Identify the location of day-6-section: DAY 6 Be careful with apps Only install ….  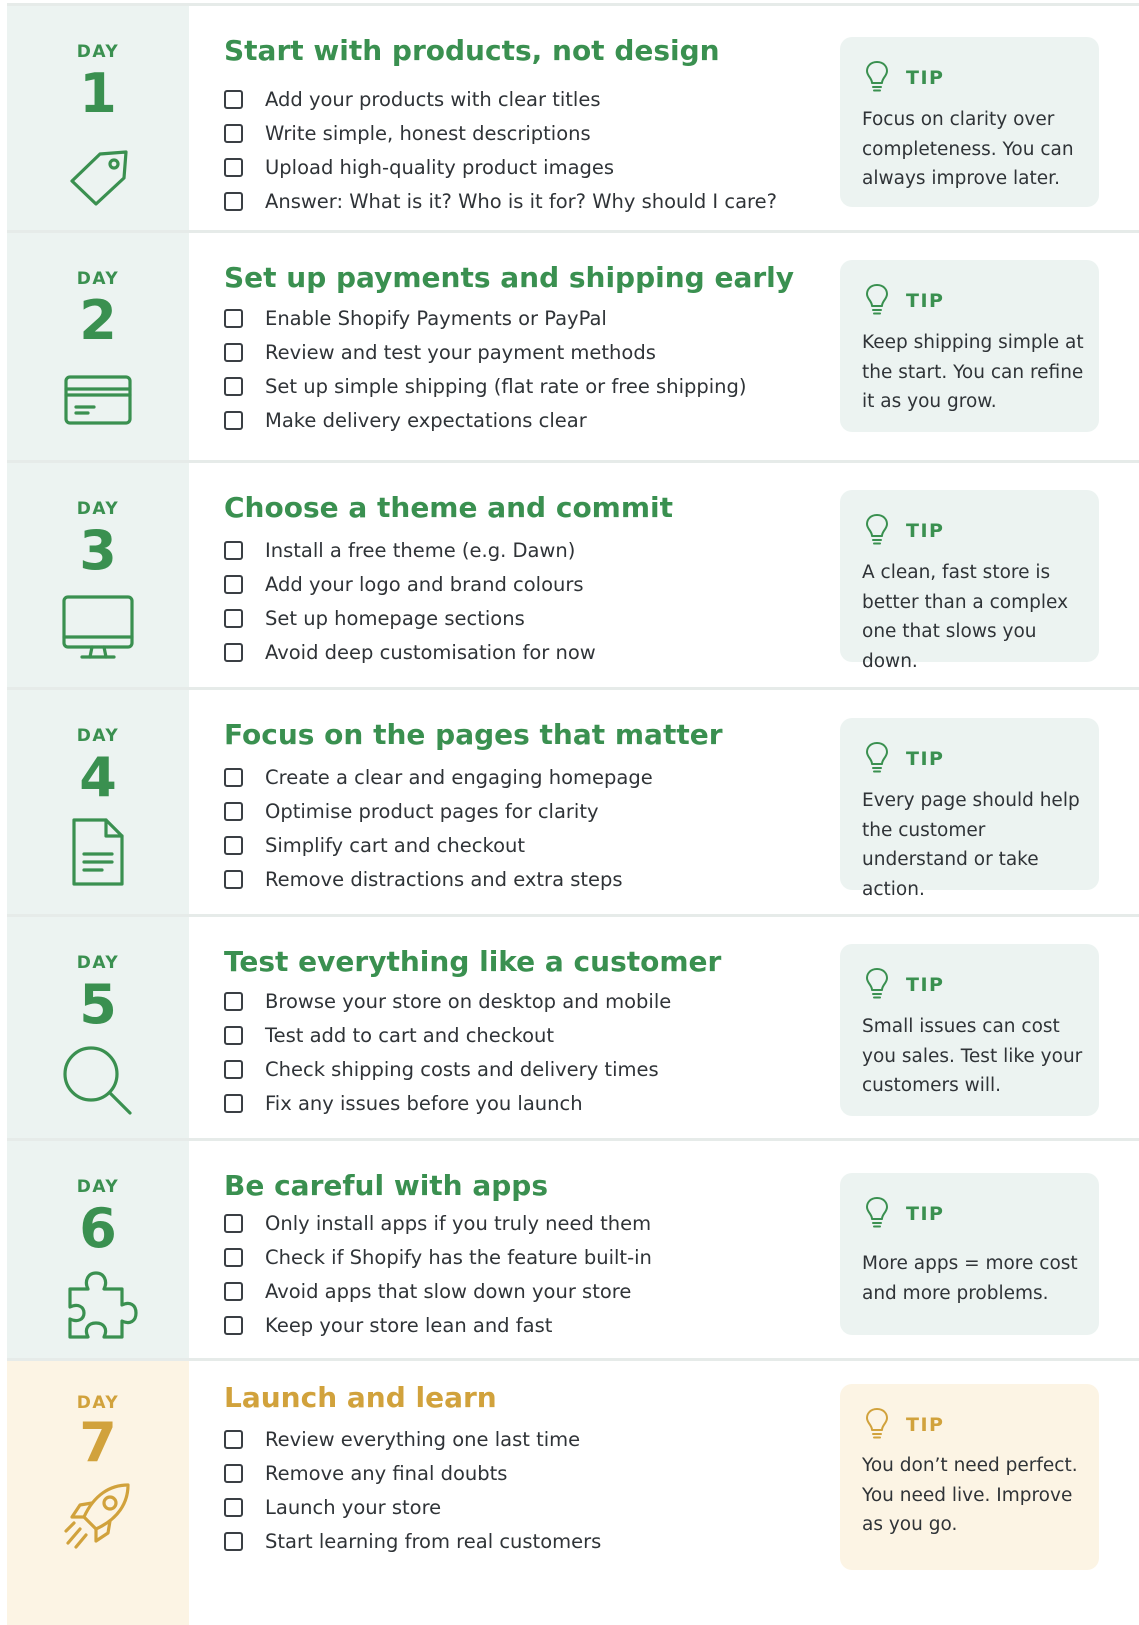
(573, 1249).